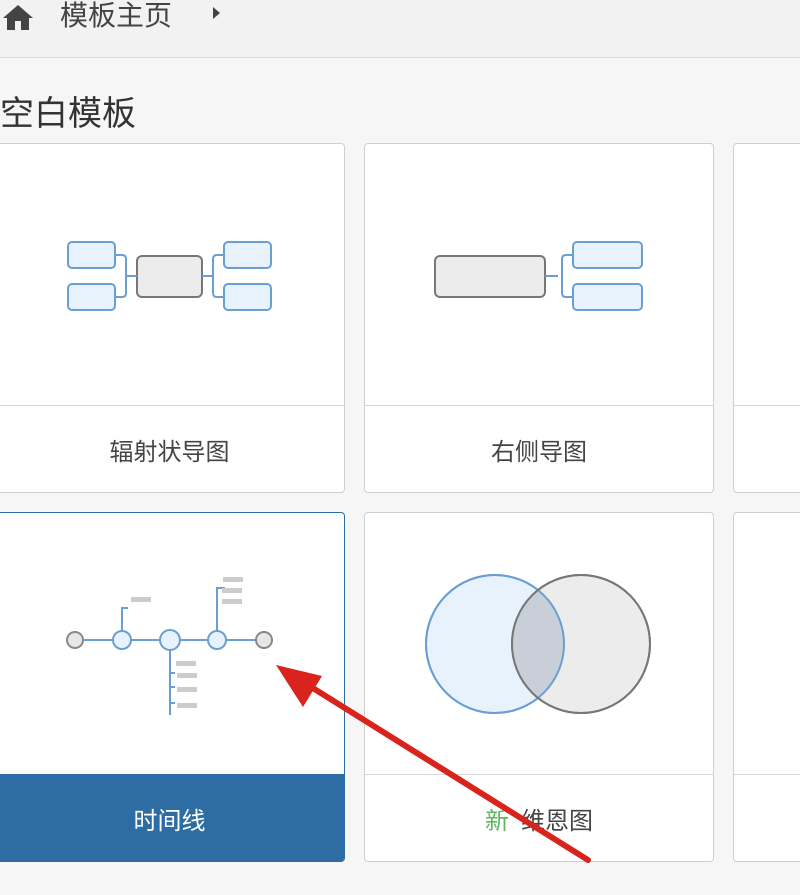  I want to click on right-map-icon, so click(538, 276).